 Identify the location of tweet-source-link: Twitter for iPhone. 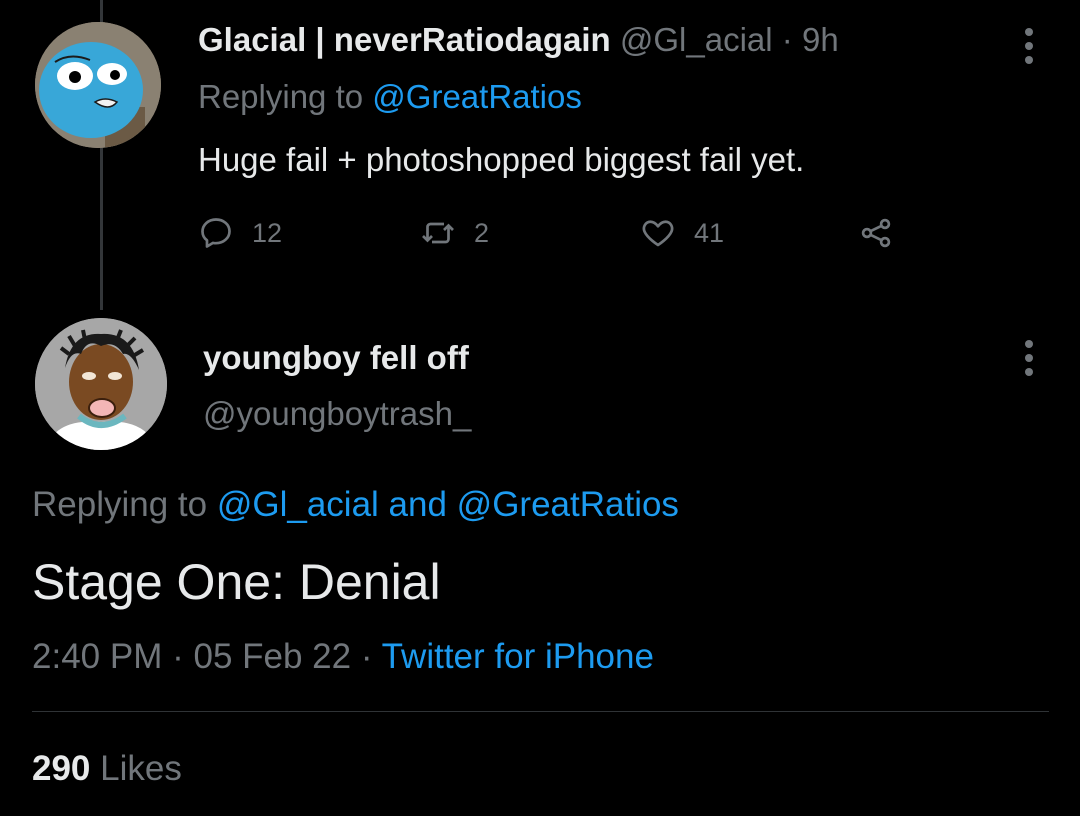
(518, 656).